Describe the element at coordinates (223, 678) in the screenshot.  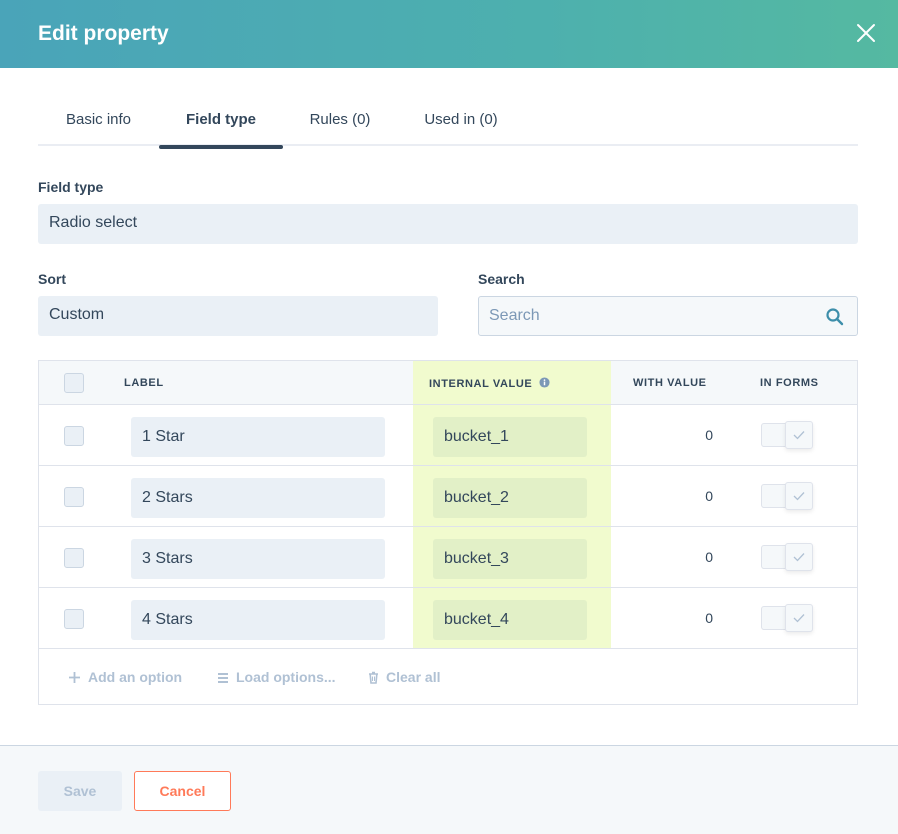
I see `list-icon` at that location.